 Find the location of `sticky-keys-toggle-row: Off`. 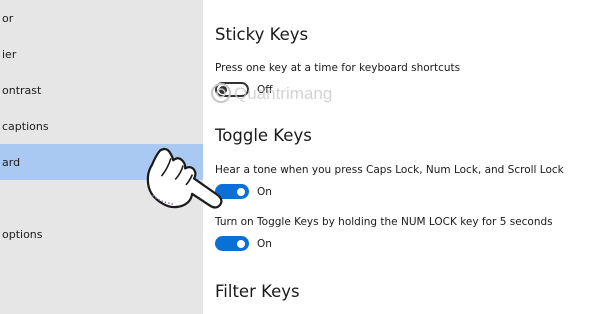

sticky-keys-toggle-row: Off is located at coordinates (244, 89).